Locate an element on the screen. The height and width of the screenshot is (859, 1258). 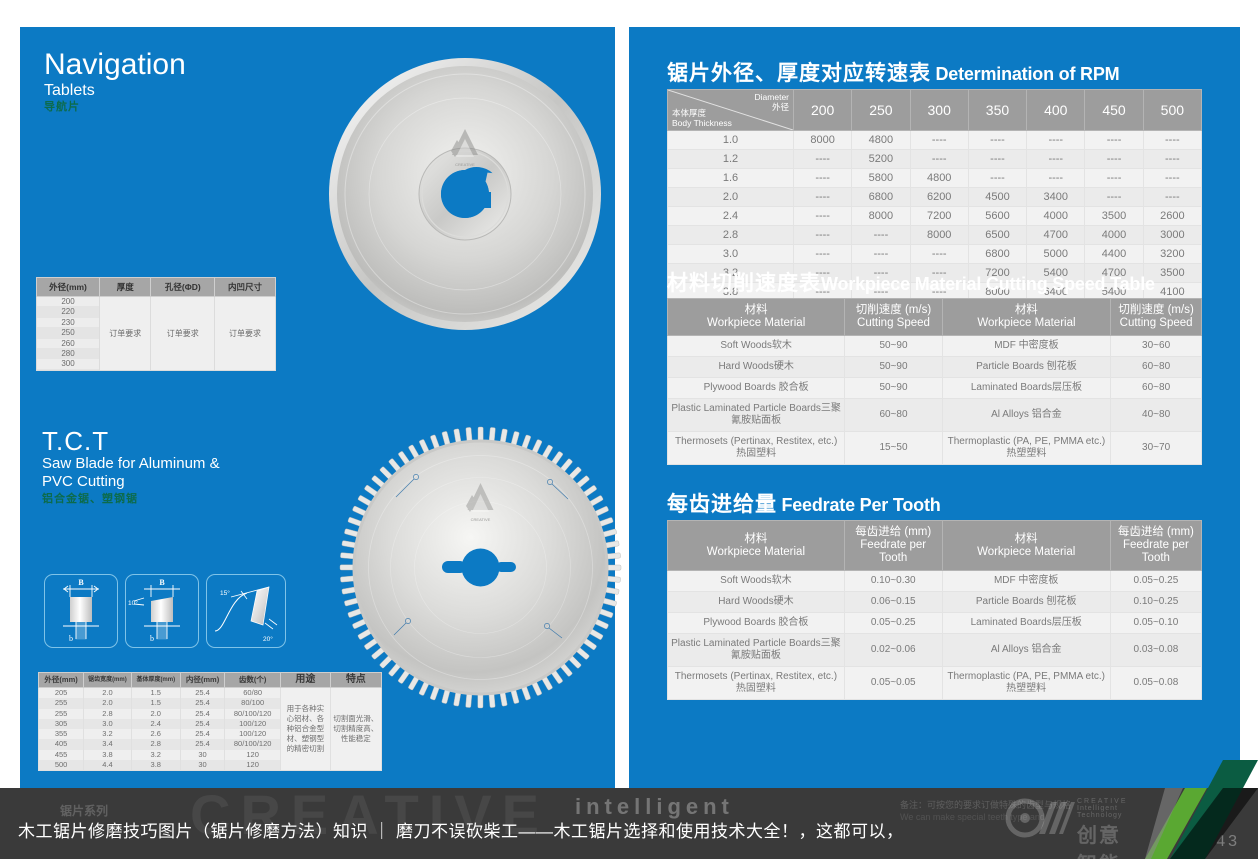
feed-col-value-left: 每齿进给 (mm) Feedrate per Tooth is located at coordinates (893, 545).